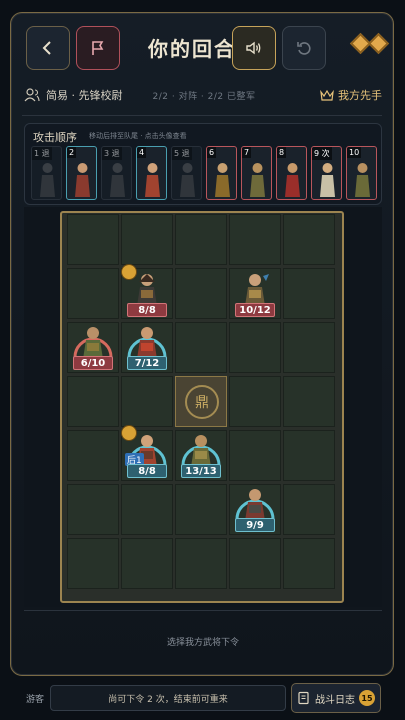  What do you see at coordinates (201, 401) in the screenshot?
I see `center-objective-cell: 鼎` at bounding box center [201, 401].